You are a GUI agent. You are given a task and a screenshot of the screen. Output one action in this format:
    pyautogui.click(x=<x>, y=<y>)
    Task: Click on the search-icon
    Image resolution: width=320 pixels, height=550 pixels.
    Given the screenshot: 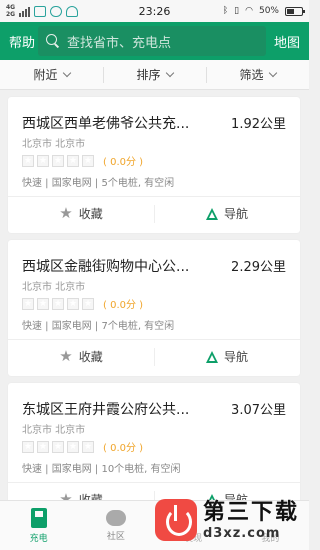 What is the action you would take?
    pyautogui.click(x=53, y=41)
    